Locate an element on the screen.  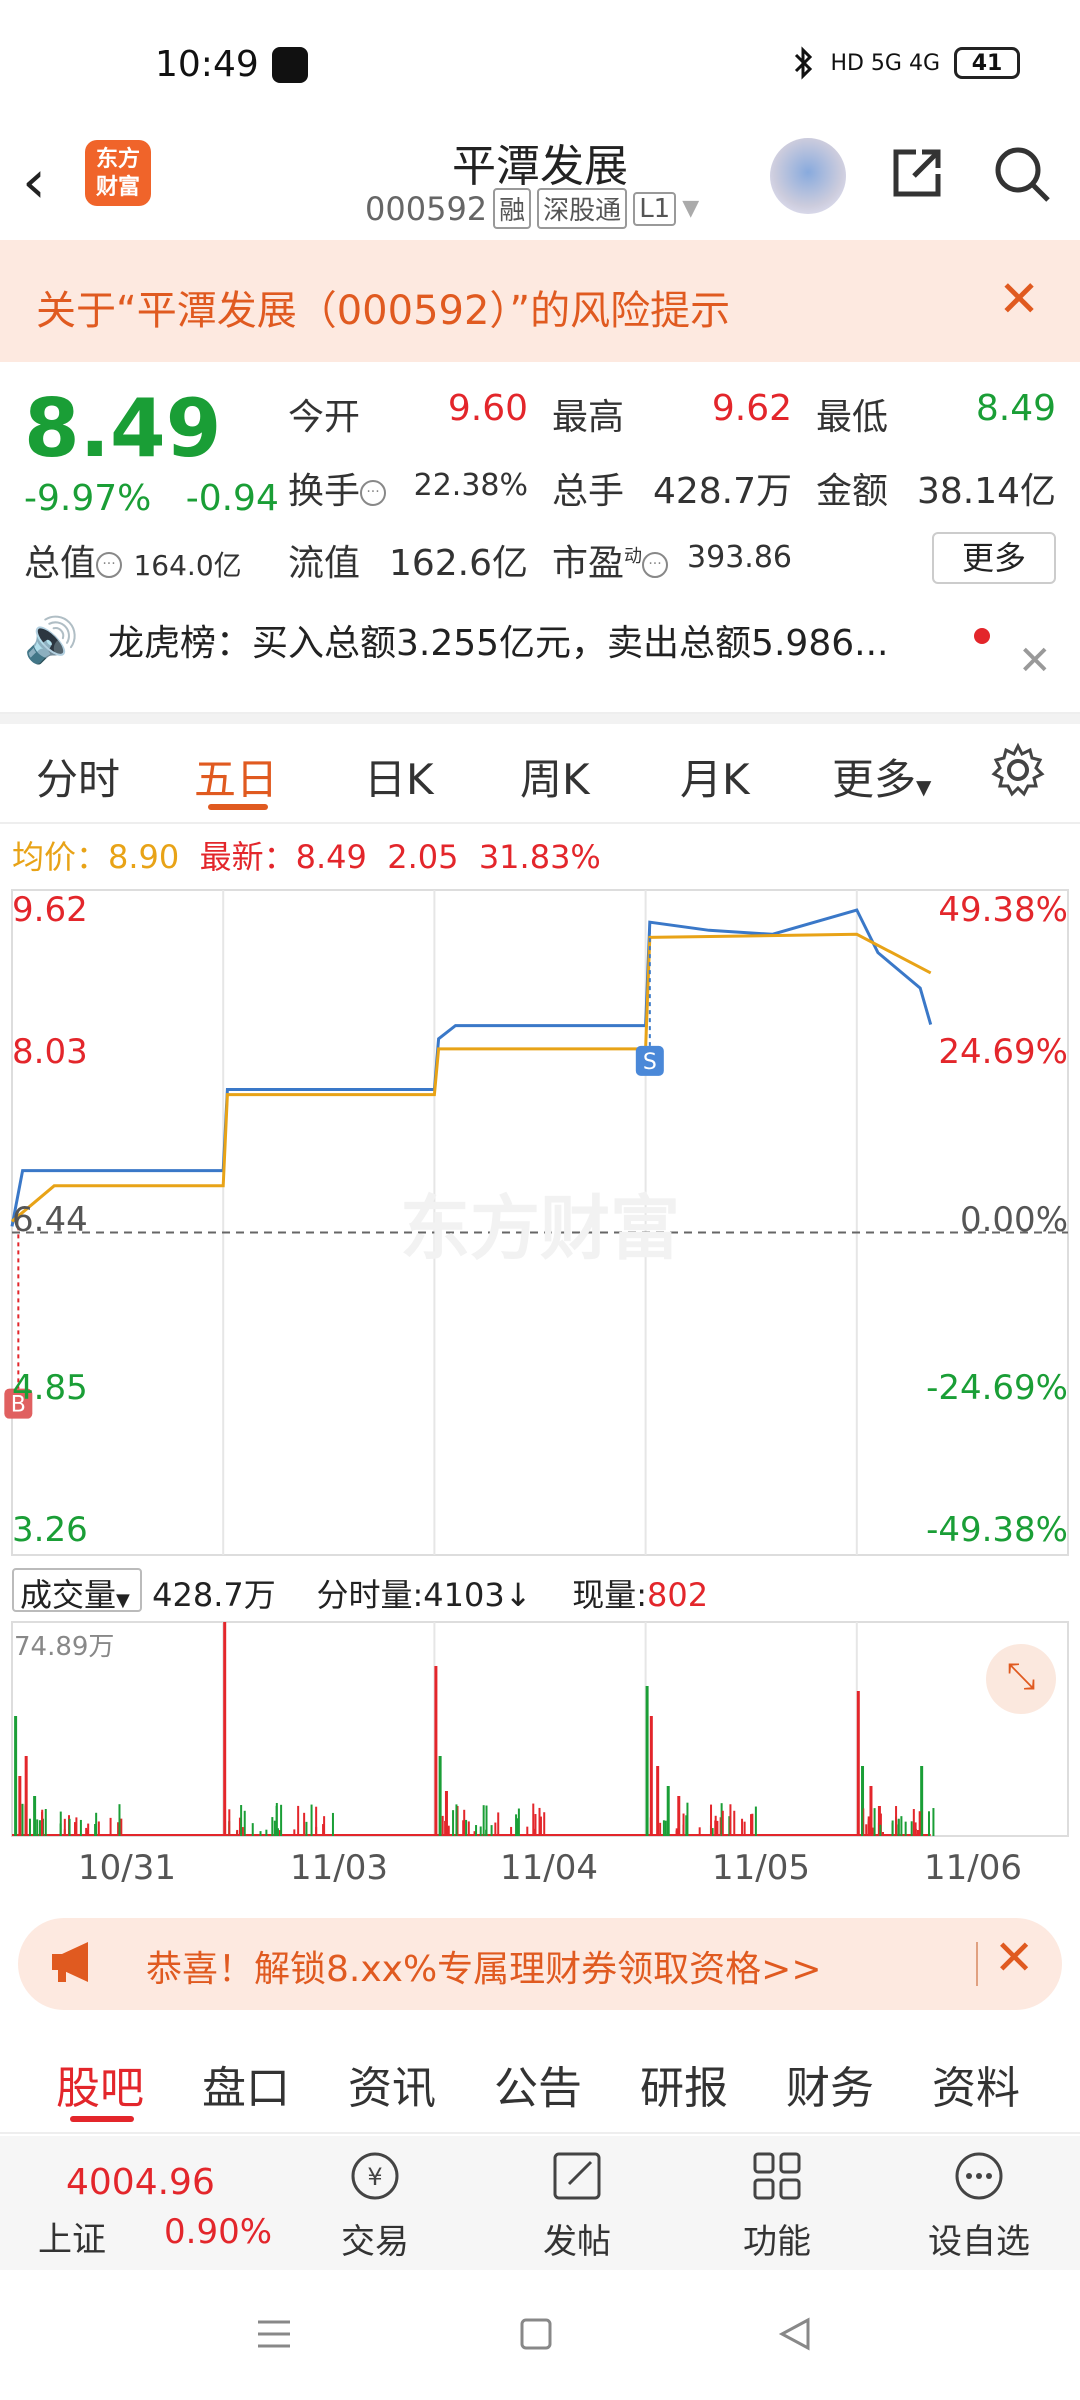
stock-subline: 000592 融 深股通 L1 ▼ is located at coordinates (532, 208).